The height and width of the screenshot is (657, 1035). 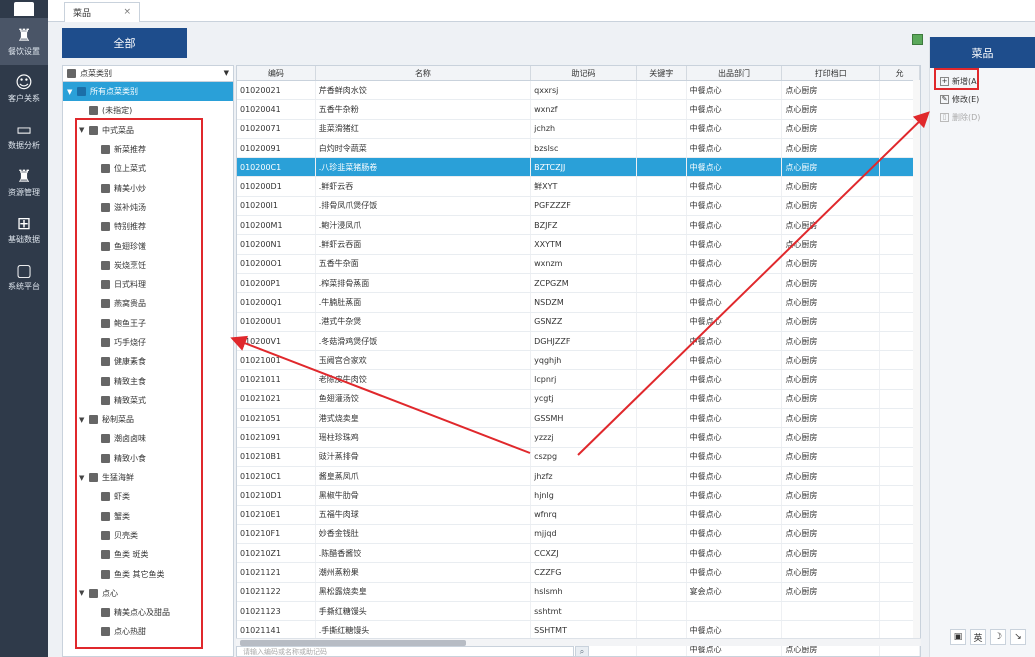 What do you see at coordinates (978, 637) in the screenshot?
I see `language-icon: 英` at bounding box center [978, 637].